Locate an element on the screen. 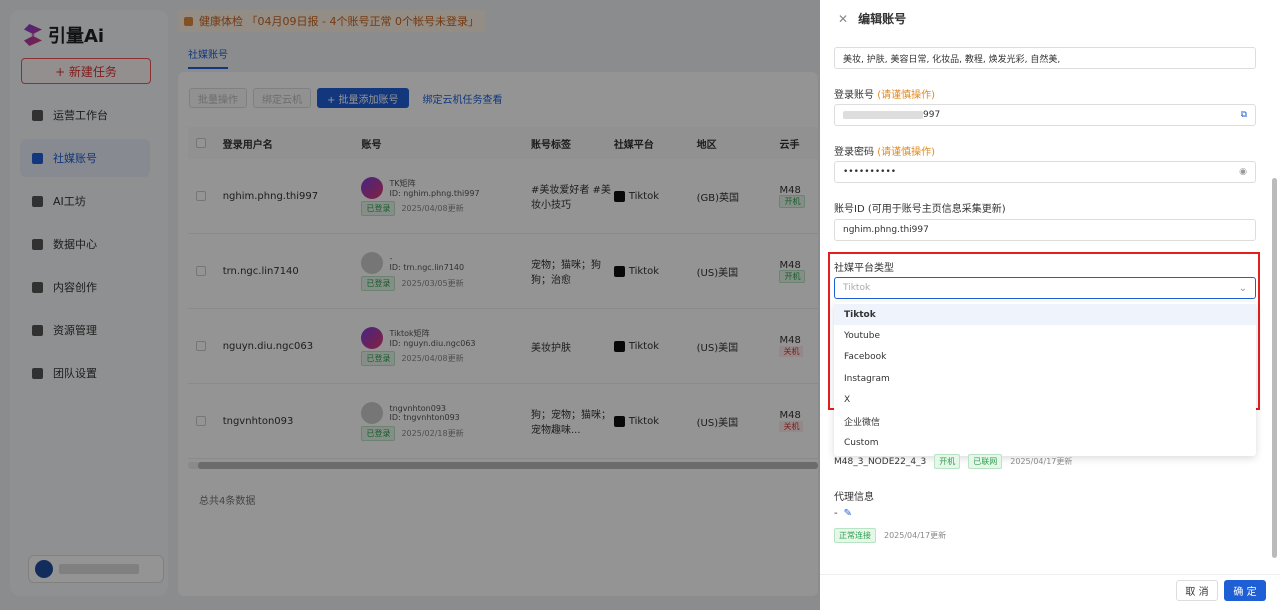  drawer-title: 编辑账号 is located at coordinates (882, 19).